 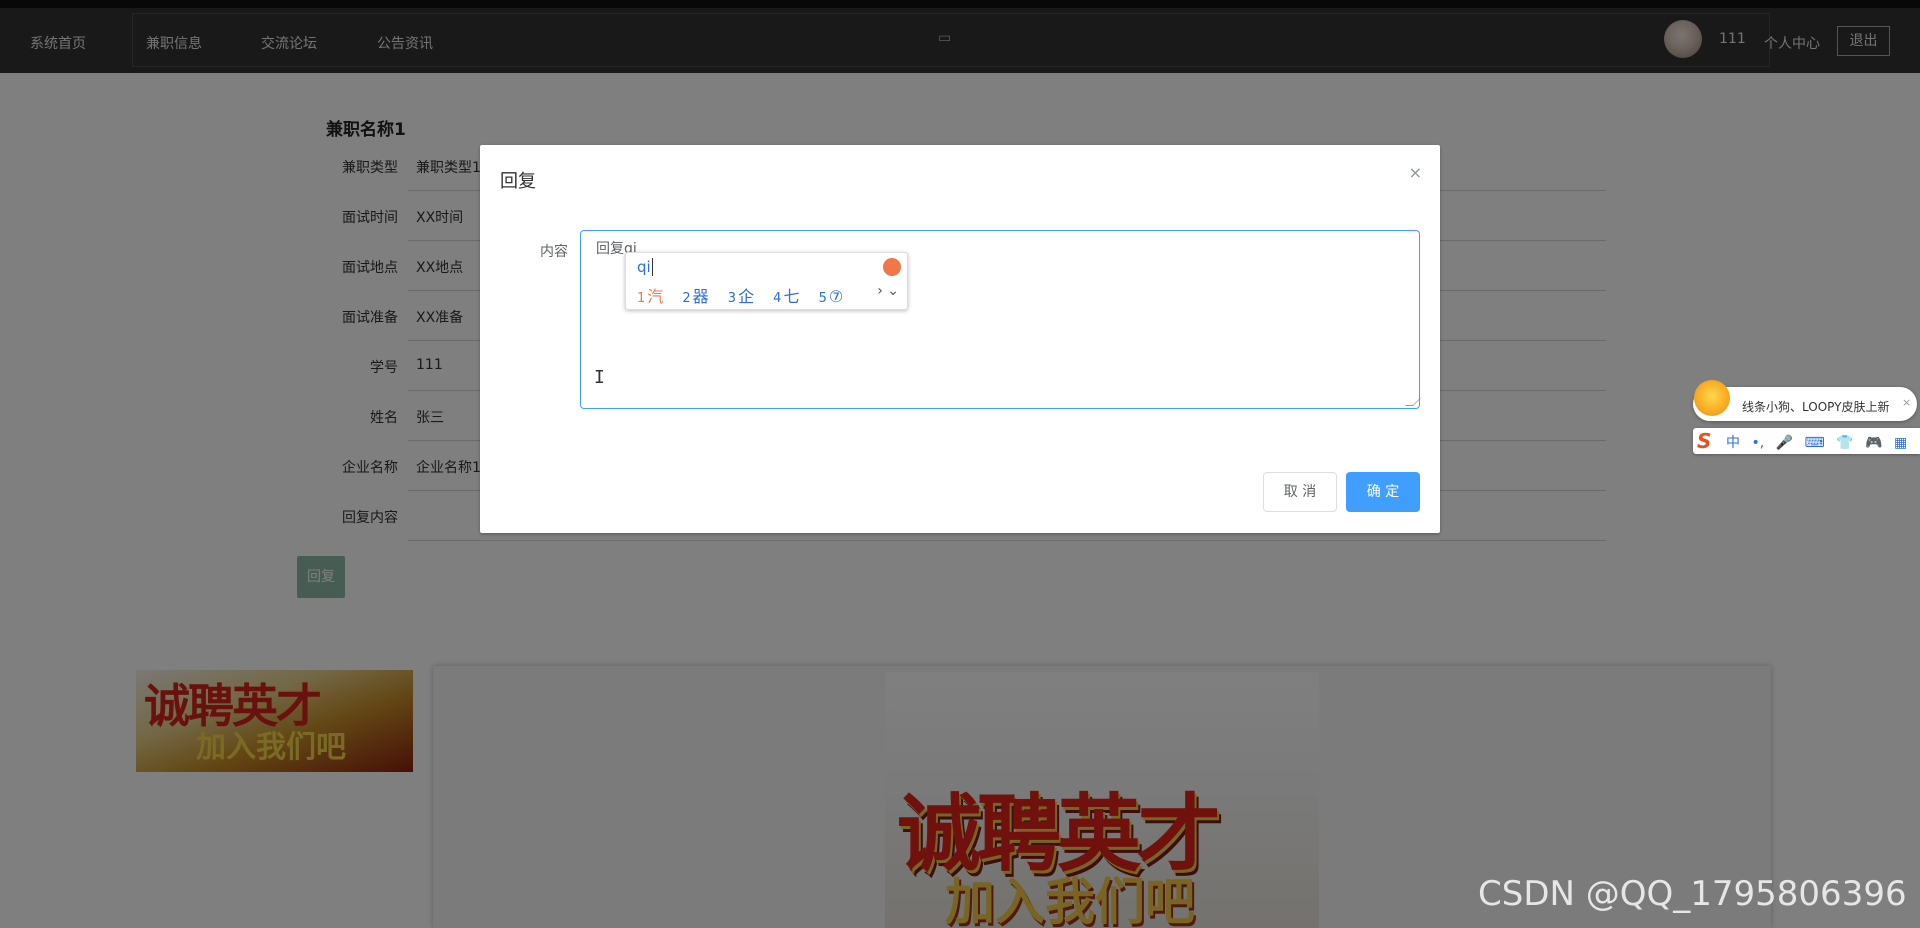 I want to click on confirm-button: 确 定, so click(x=1383, y=492).